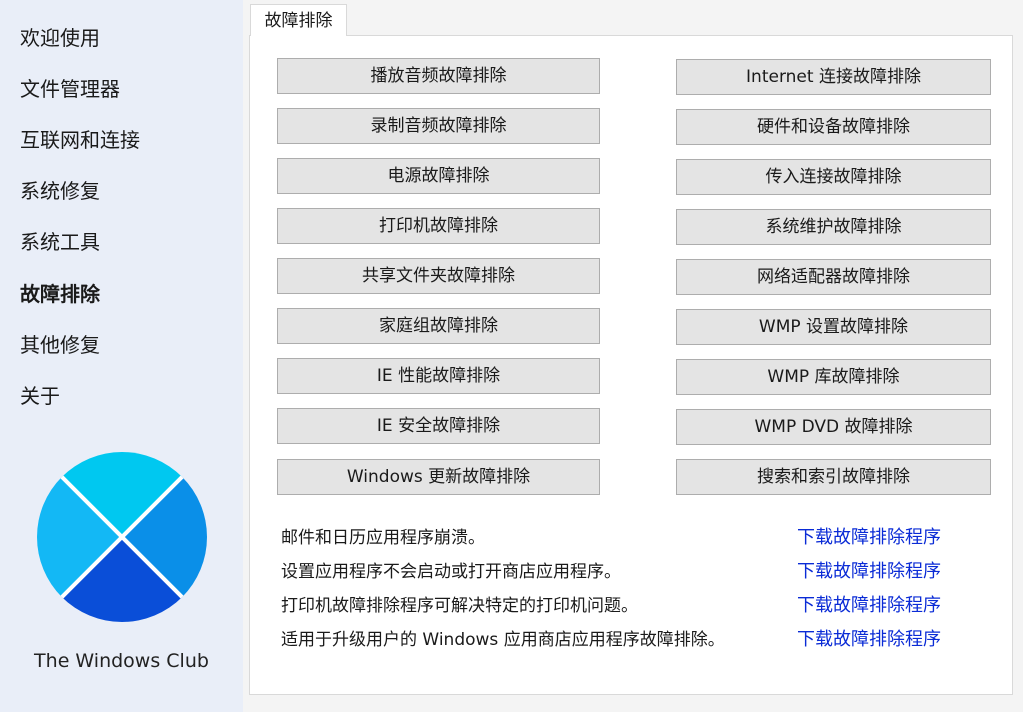  What do you see at coordinates (438, 477) in the screenshot?
I see `windows-update-troubleshoot-button: Windows 更新故障排除` at bounding box center [438, 477].